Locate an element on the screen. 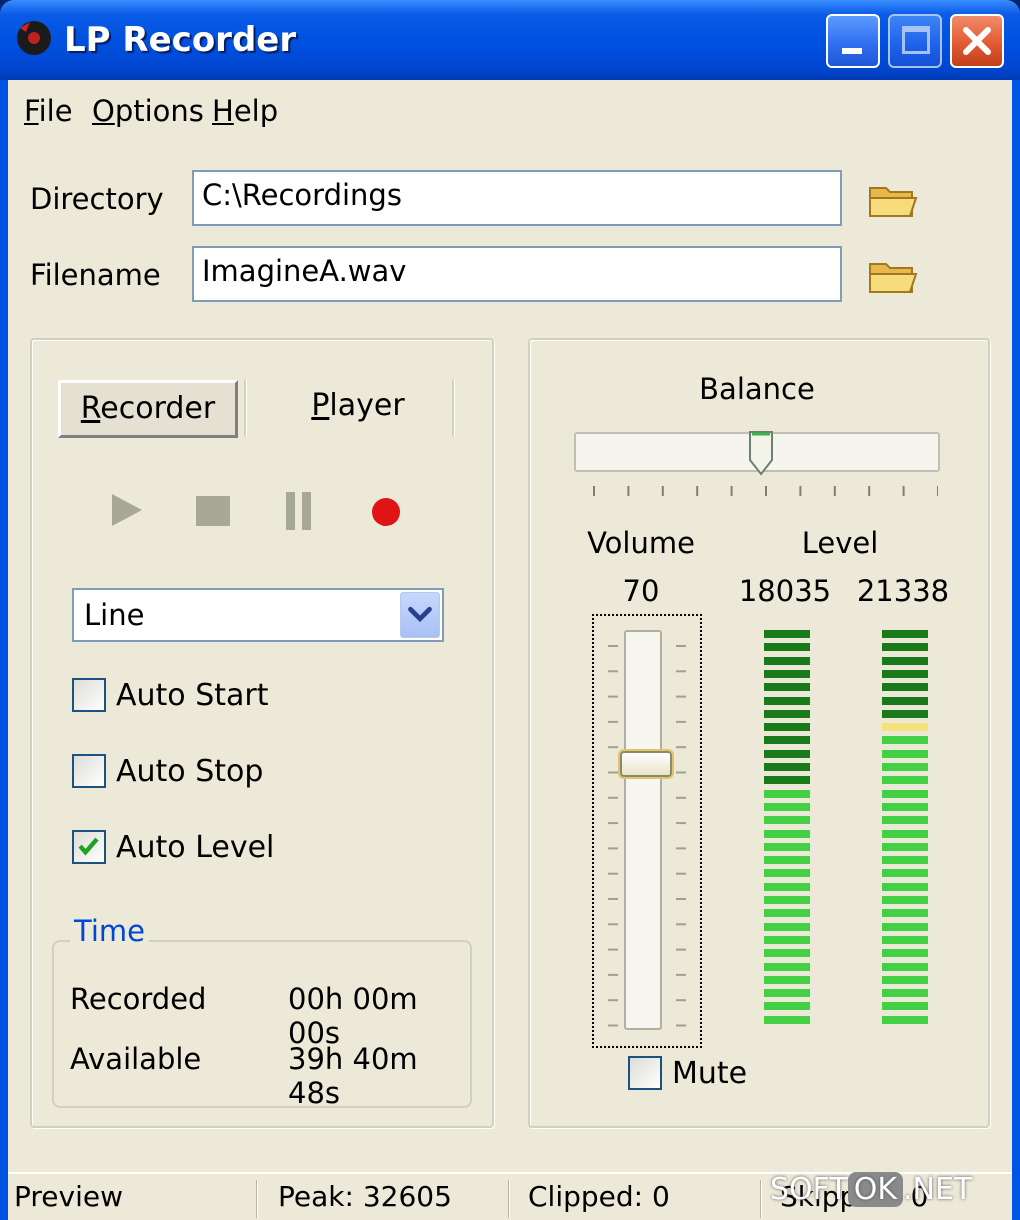 The image size is (1020, 1220). volume-slider is located at coordinates (643, 830).